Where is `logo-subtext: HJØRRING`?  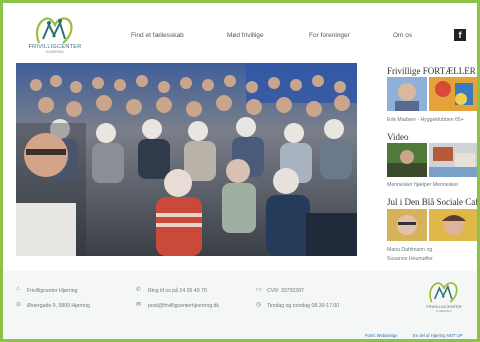
logo-subtext: HJØRRING is located at coordinates (55, 52).